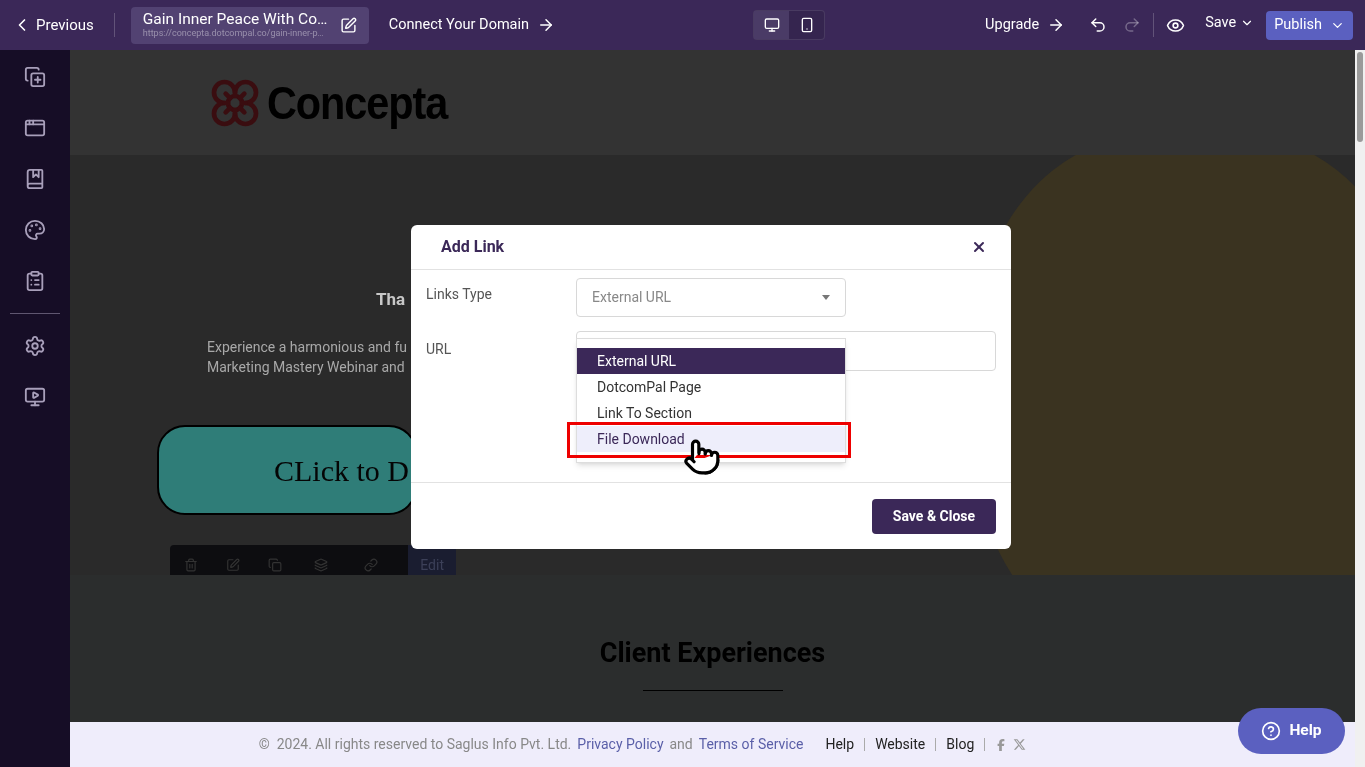 Image resolution: width=1365 pixels, height=767 pixels. What do you see at coordinates (439, 349) in the screenshot?
I see `field-label: URL` at bounding box center [439, 349].